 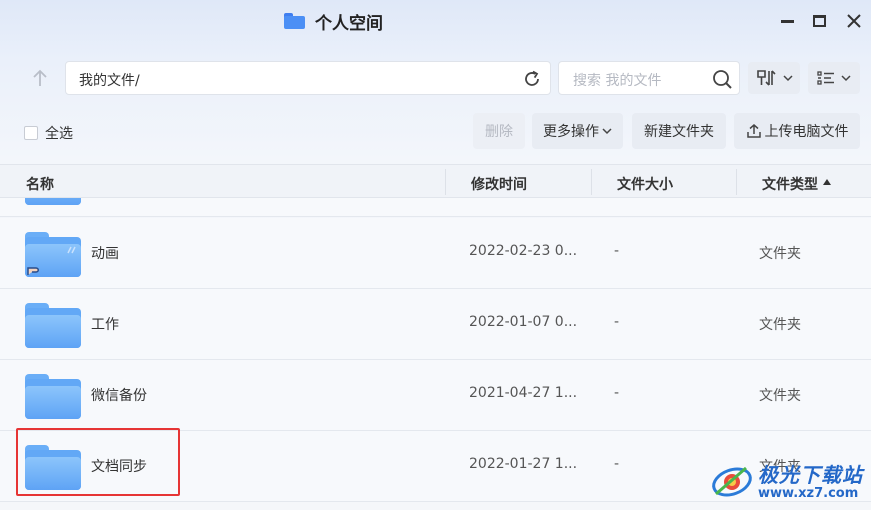 What do you see at coordinates (810, 475) in the screenshot?
I see `watermark-name: 极光下载站` at bounding box center [810, 475].